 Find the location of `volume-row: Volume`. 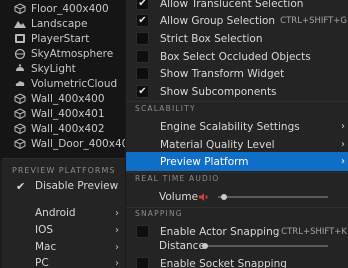

volume-row: Volume is located at coordinates (237, 196).